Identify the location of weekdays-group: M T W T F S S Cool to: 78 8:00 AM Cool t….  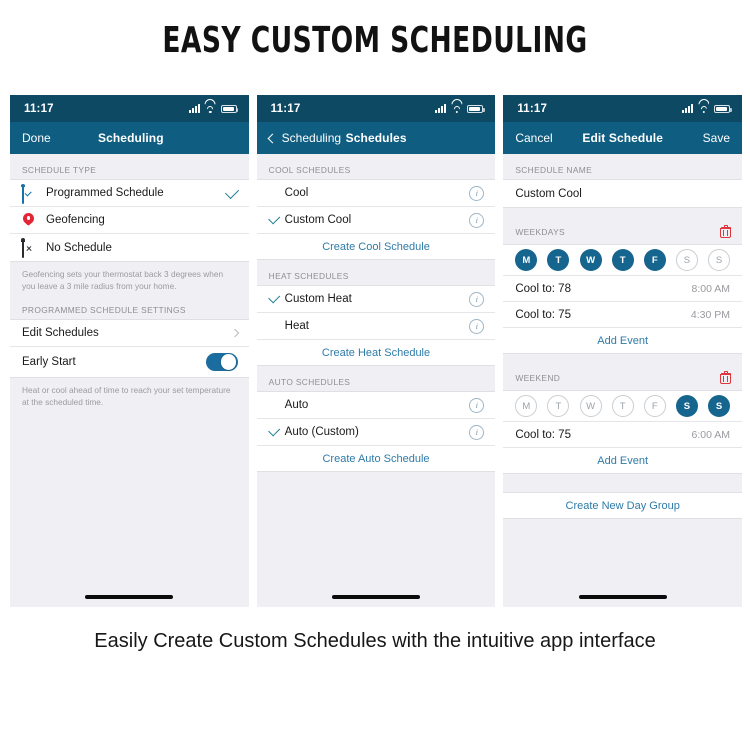
(623, 299).